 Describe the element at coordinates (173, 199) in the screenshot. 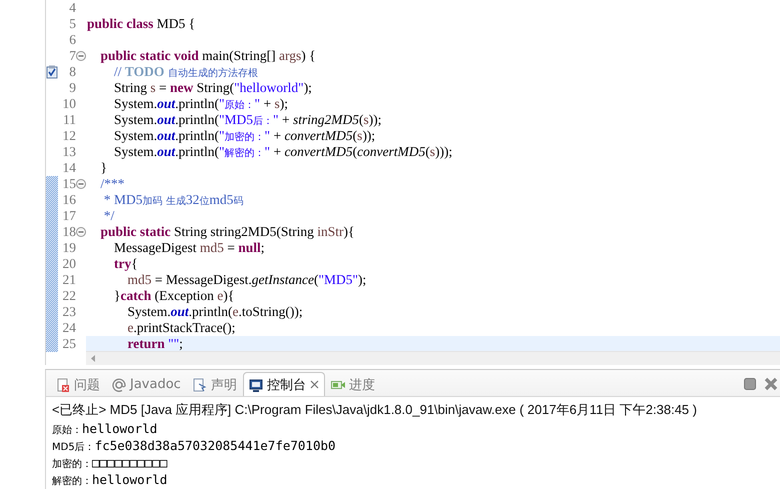

I see `code-line: * MD5加码 生成32位md5码` at that location.